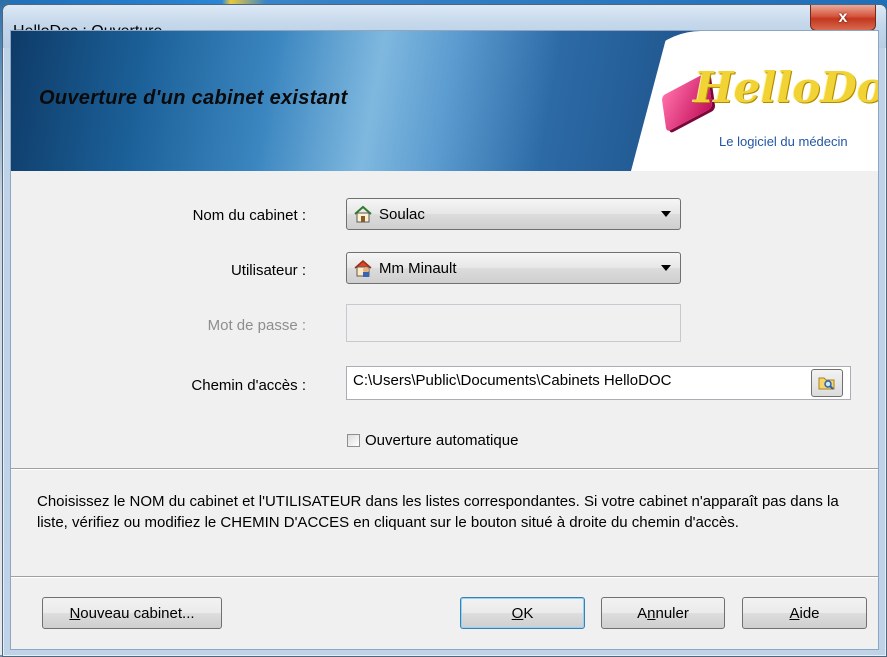  I want to click on user-select: Mm Minault, so click(513, 268).